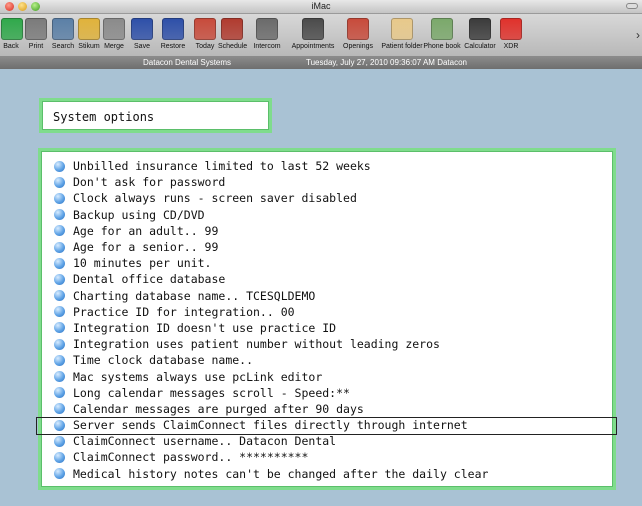 Image resolution: width=642 pixels, height=506 pixels. What do you see at coordinates (139, 214) in the screenshot?
I see `option-label: Backup using CD/DVD` at bounding box center [139, 214].